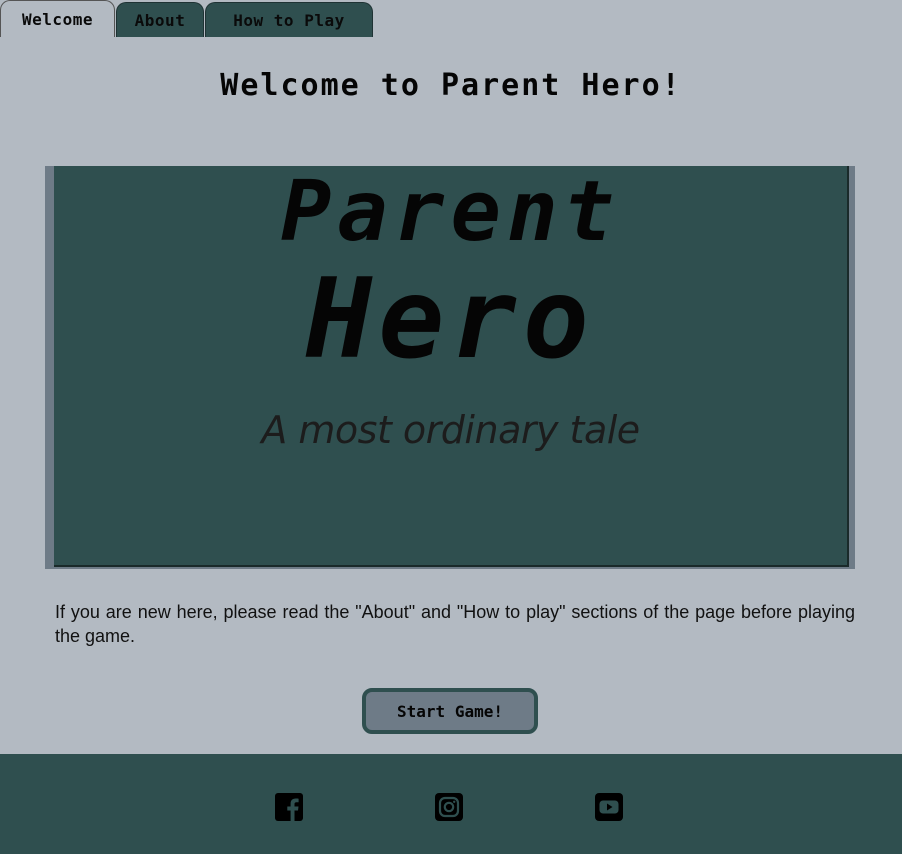 This screenshot has height=854, width=902. I want to click on youtube-icon, so click(610, 808).